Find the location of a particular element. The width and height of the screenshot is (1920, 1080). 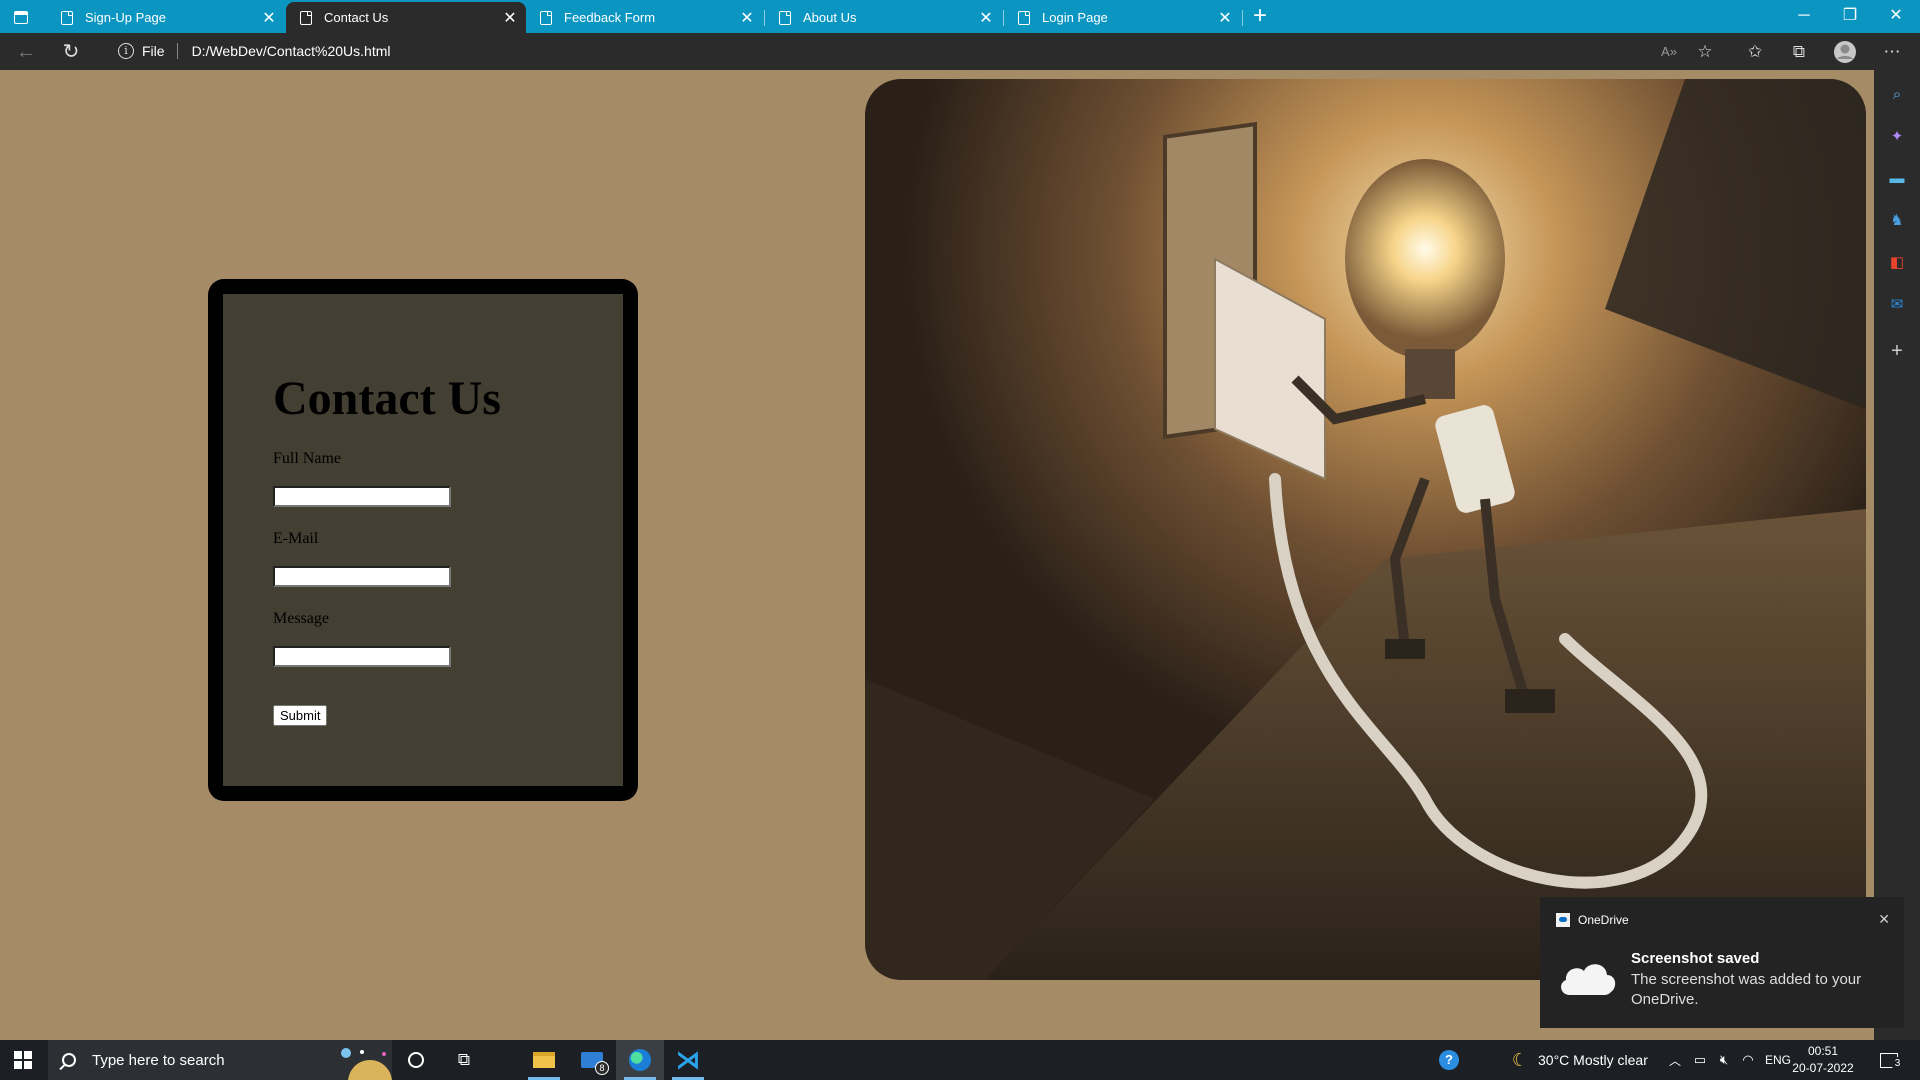

help-icon: ? is located at coordinates (1449, 1060).